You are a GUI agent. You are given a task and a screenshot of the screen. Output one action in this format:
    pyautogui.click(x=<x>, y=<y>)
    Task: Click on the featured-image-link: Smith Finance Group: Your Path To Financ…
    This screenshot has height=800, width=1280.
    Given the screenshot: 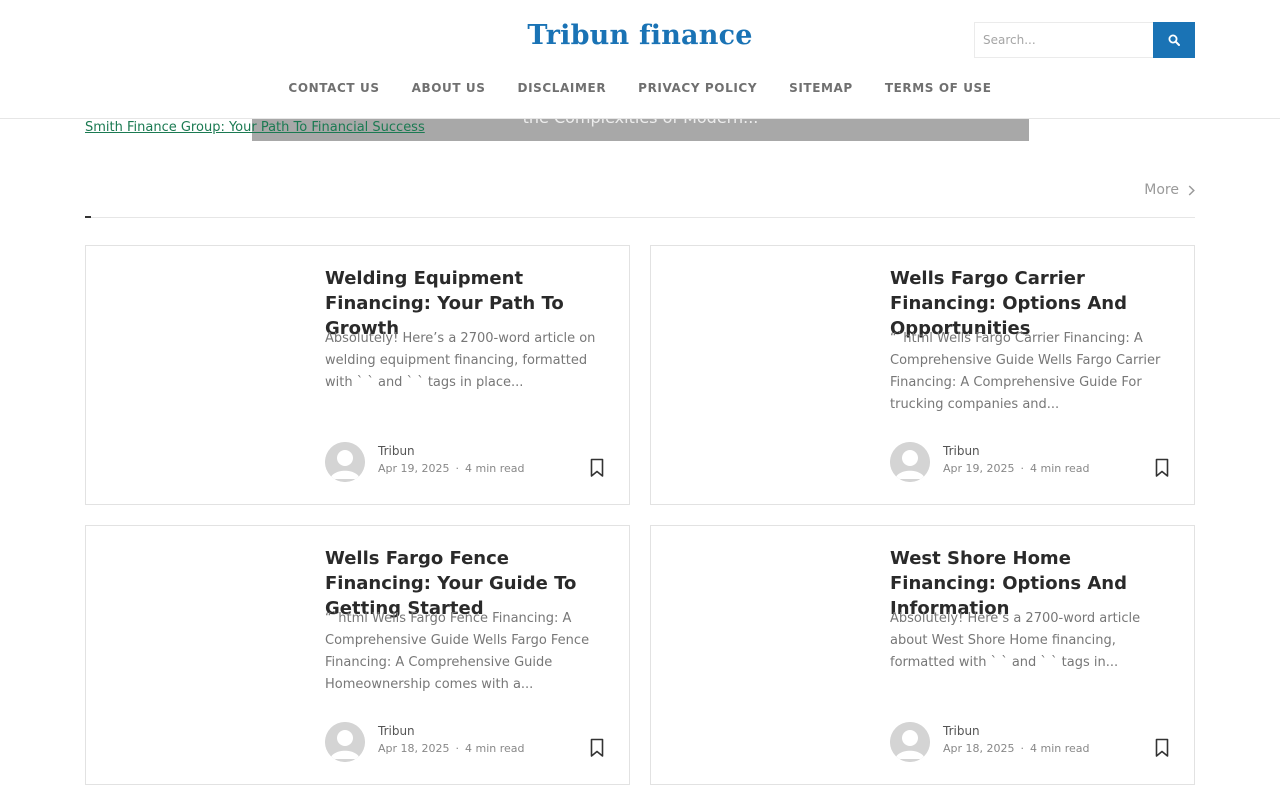 What is the action you would take?
    pyautogui.click(x=255, y=127)
    